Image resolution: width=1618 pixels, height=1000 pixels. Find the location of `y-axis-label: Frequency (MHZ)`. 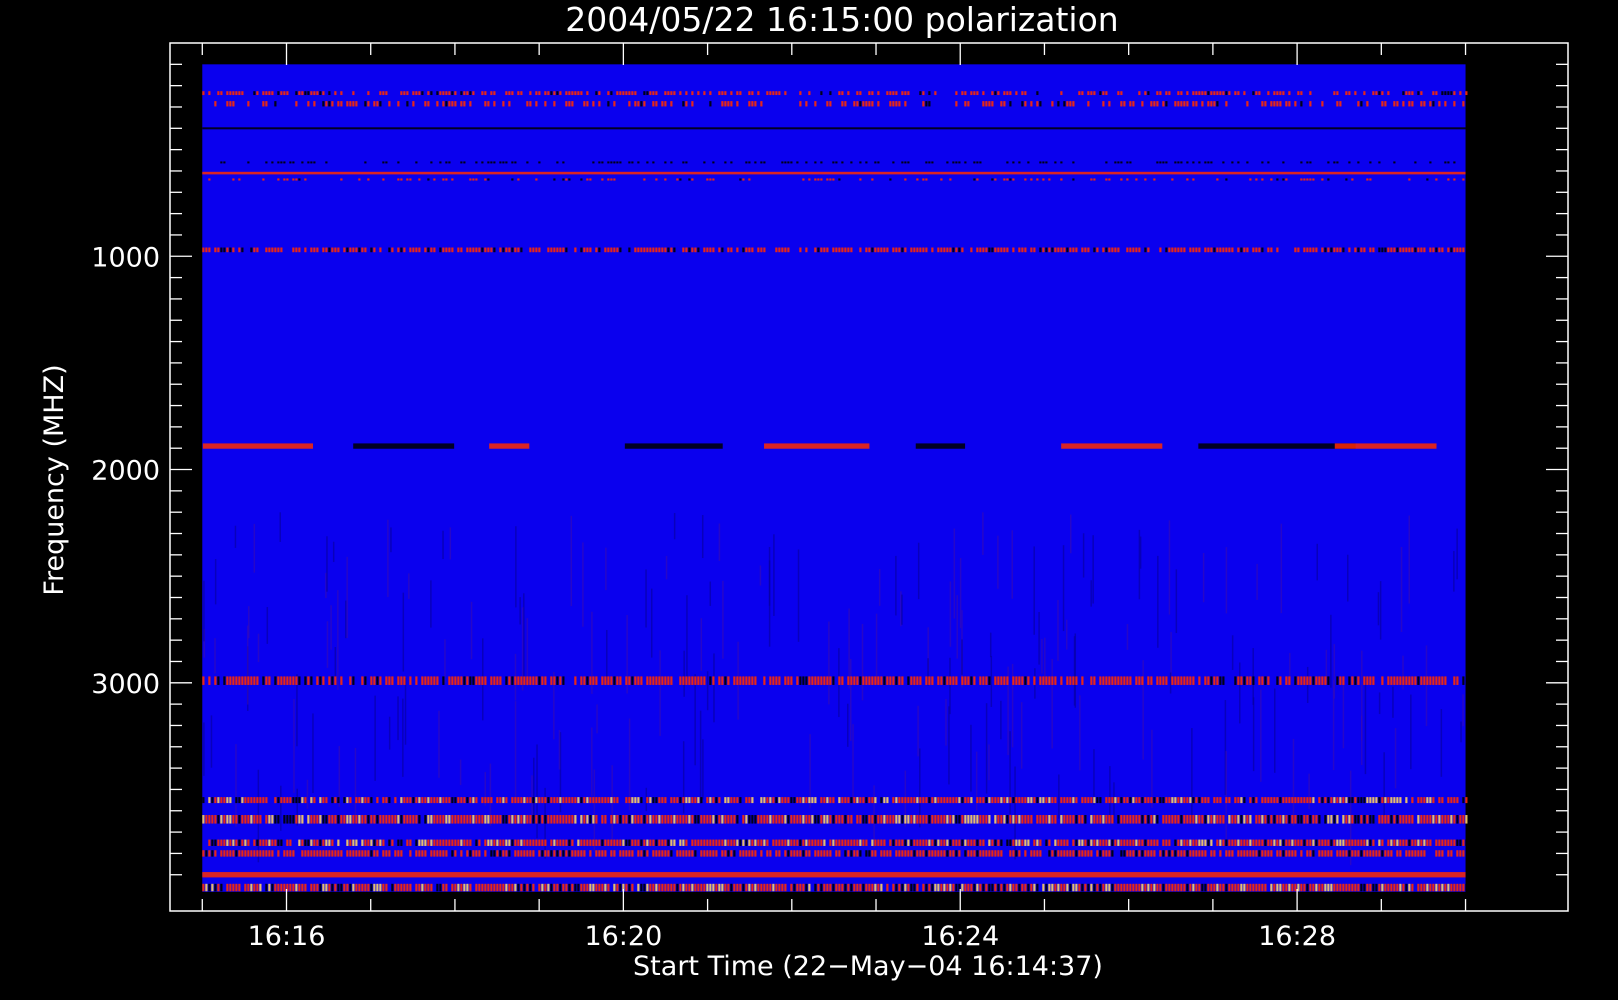

y-axis-label: Frequency (MHZ) is located at coordinates (54, 479).